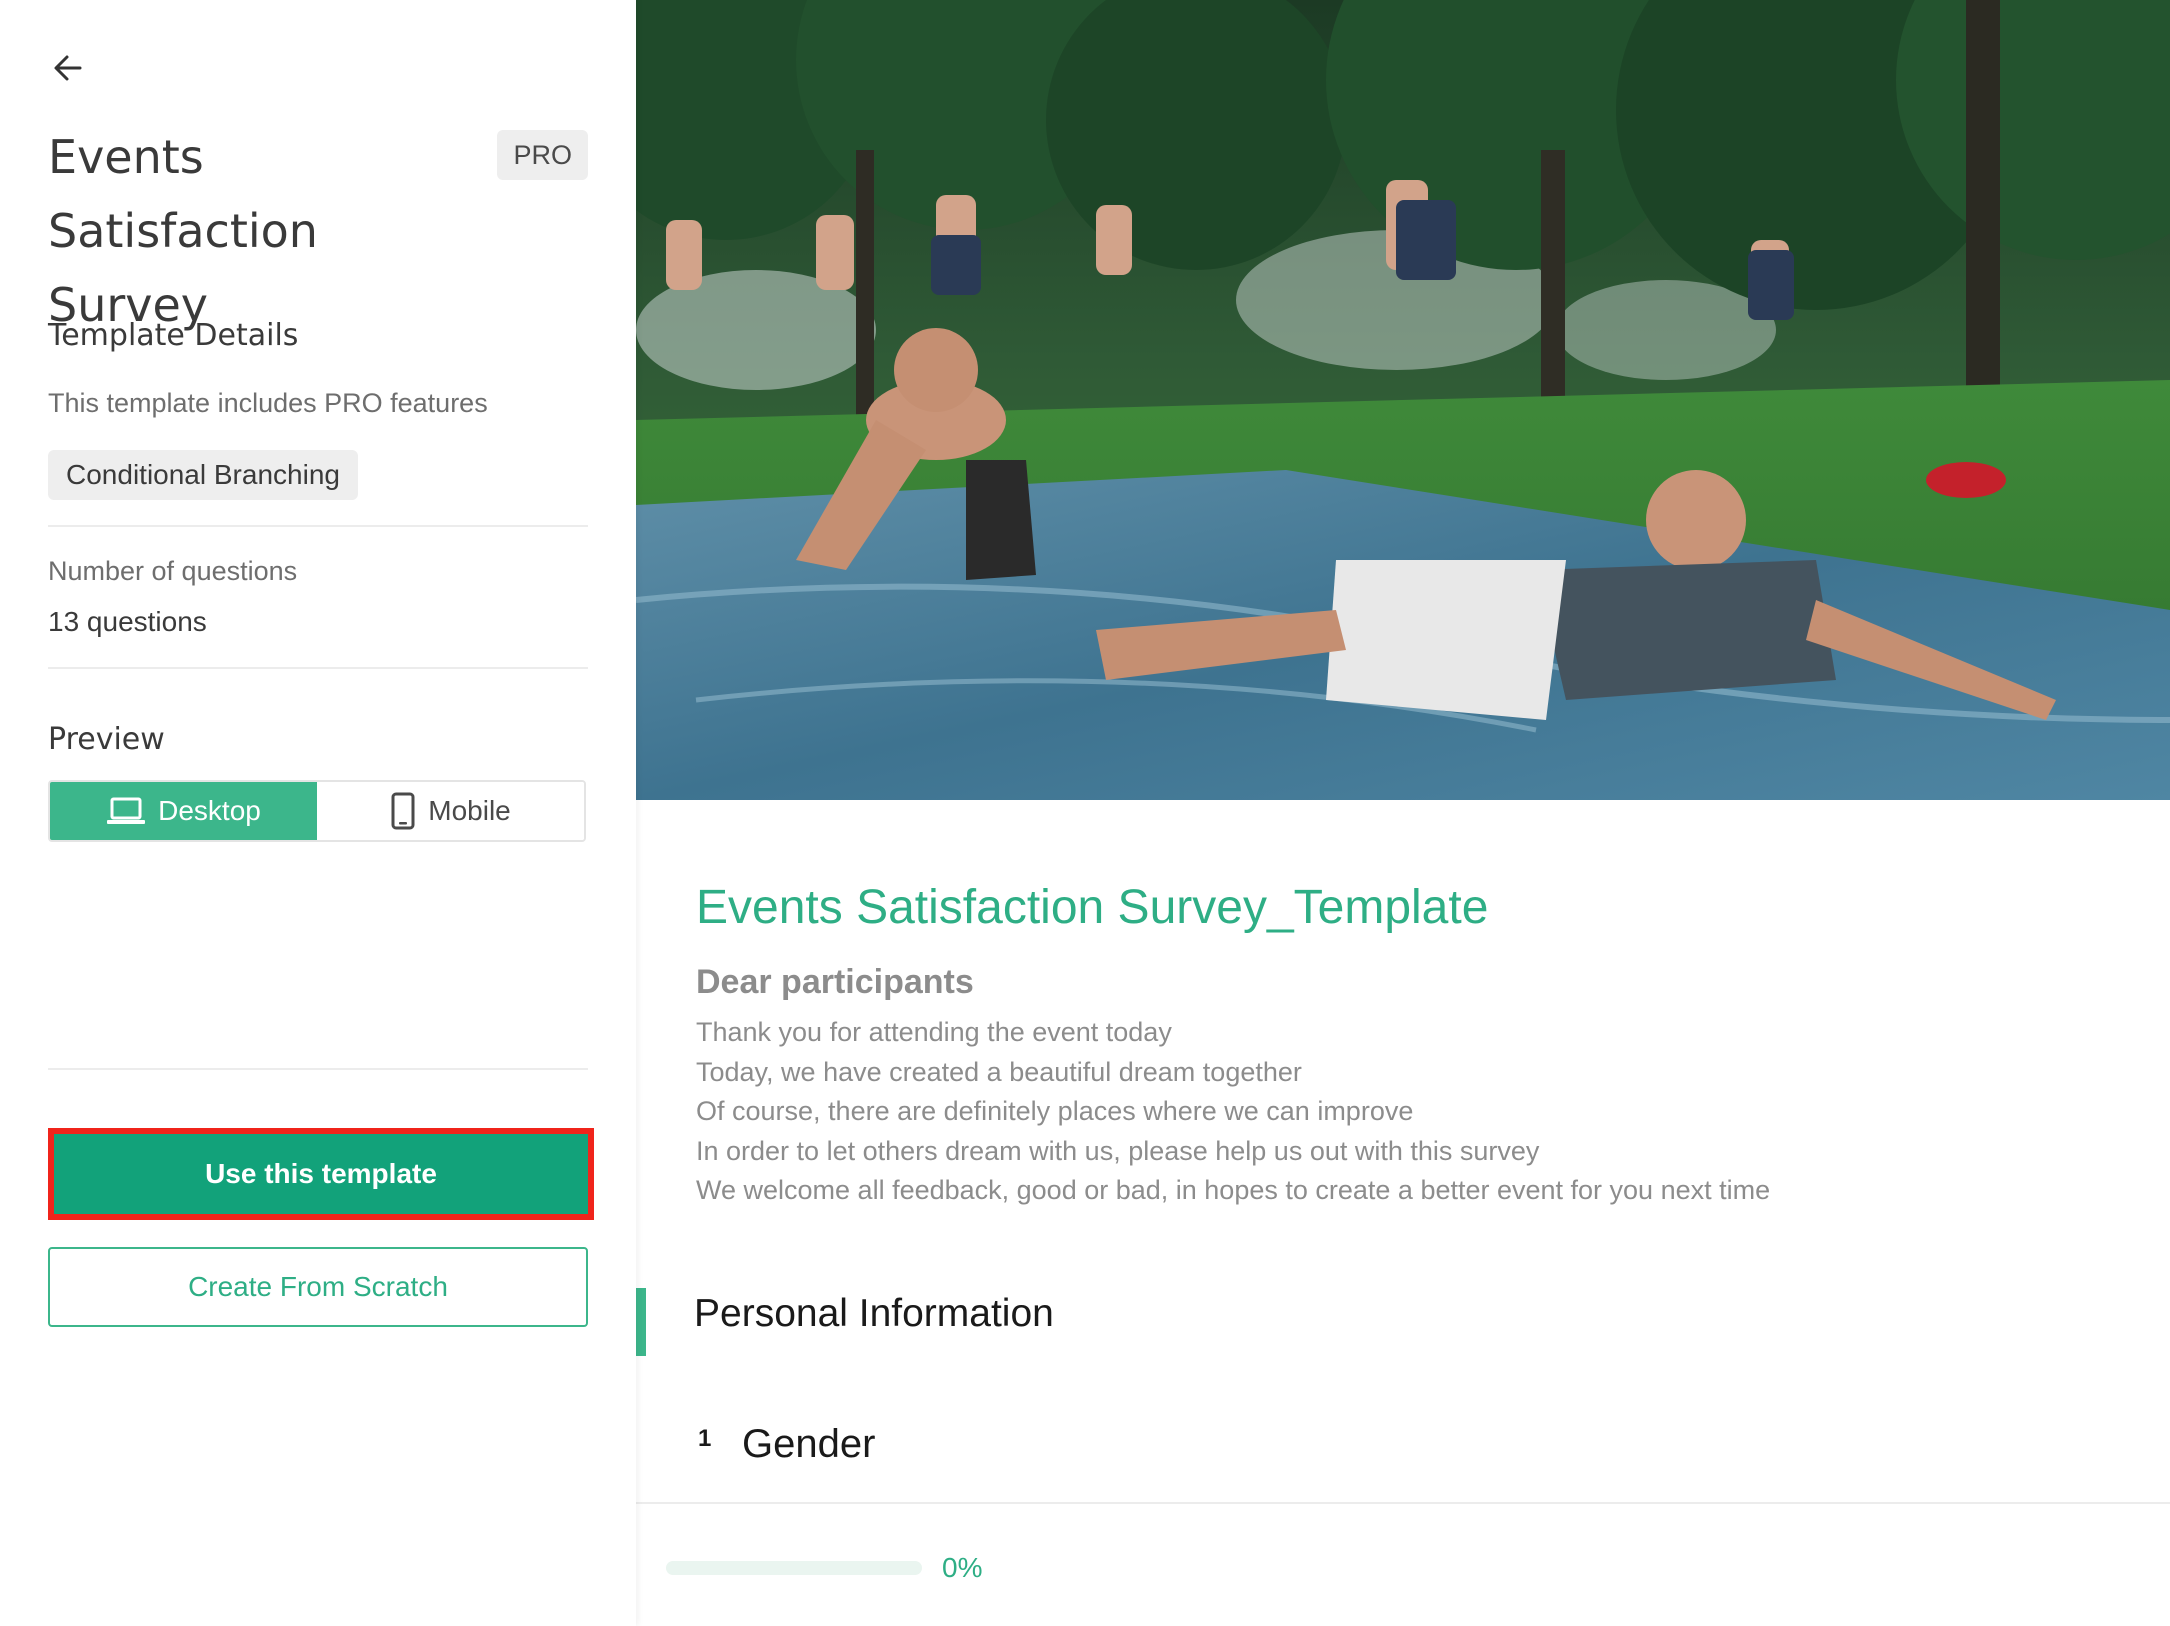  What do you see at coordinates (542, 155) in the screenshot?
I see `pro-badge: PRO` at bounding box center [542, 155].